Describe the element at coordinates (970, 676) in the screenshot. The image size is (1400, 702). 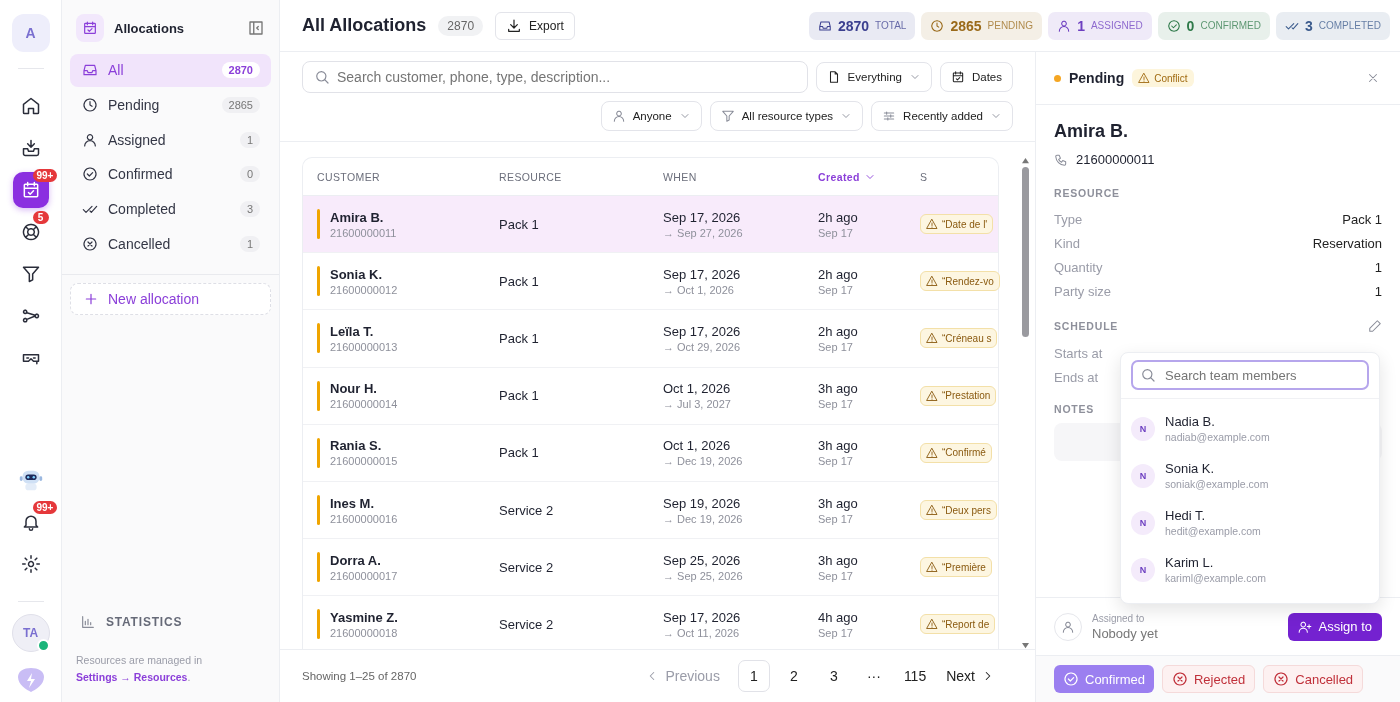
I see `next-button: Next` at that location.